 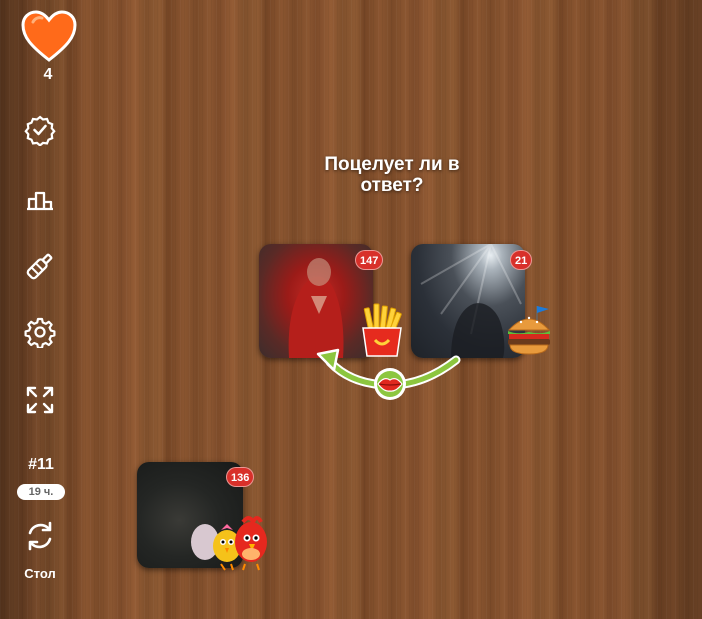 What do you see at coordinates (392, 175) in the screenshot?
I see `game-question: Поцелует ли в ответ?` at bounding box center [392, 175].